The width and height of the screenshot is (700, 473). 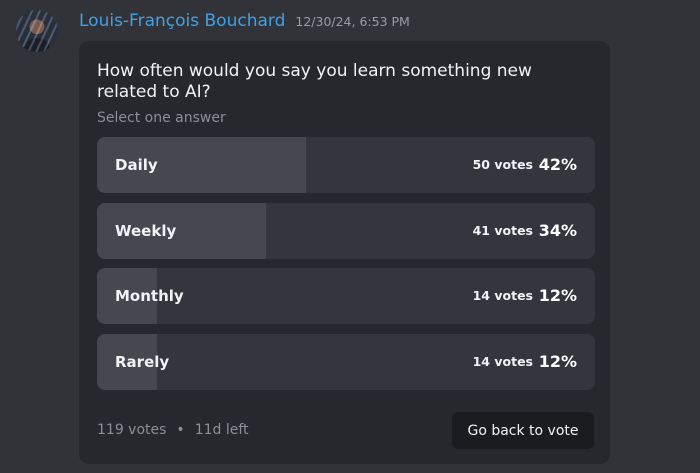 I want to click on poll-instruction: Select one answer, so click(x=161, y=118).